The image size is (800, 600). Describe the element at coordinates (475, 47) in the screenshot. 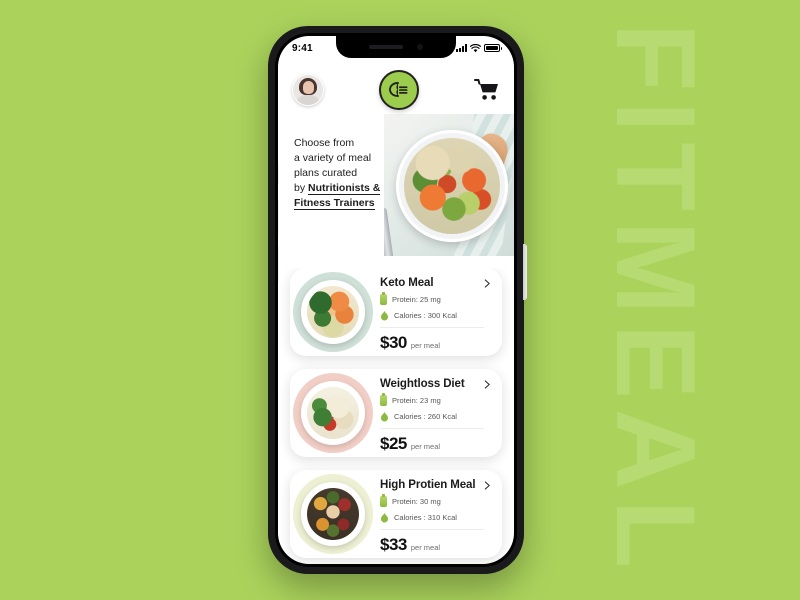

I see `wifi-icon` at that location.